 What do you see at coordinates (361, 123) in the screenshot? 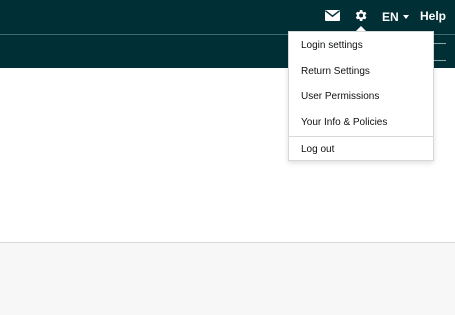
I see `menu-item-your-info-policies: Your Info & Policies` at bounding box center [361, 123].